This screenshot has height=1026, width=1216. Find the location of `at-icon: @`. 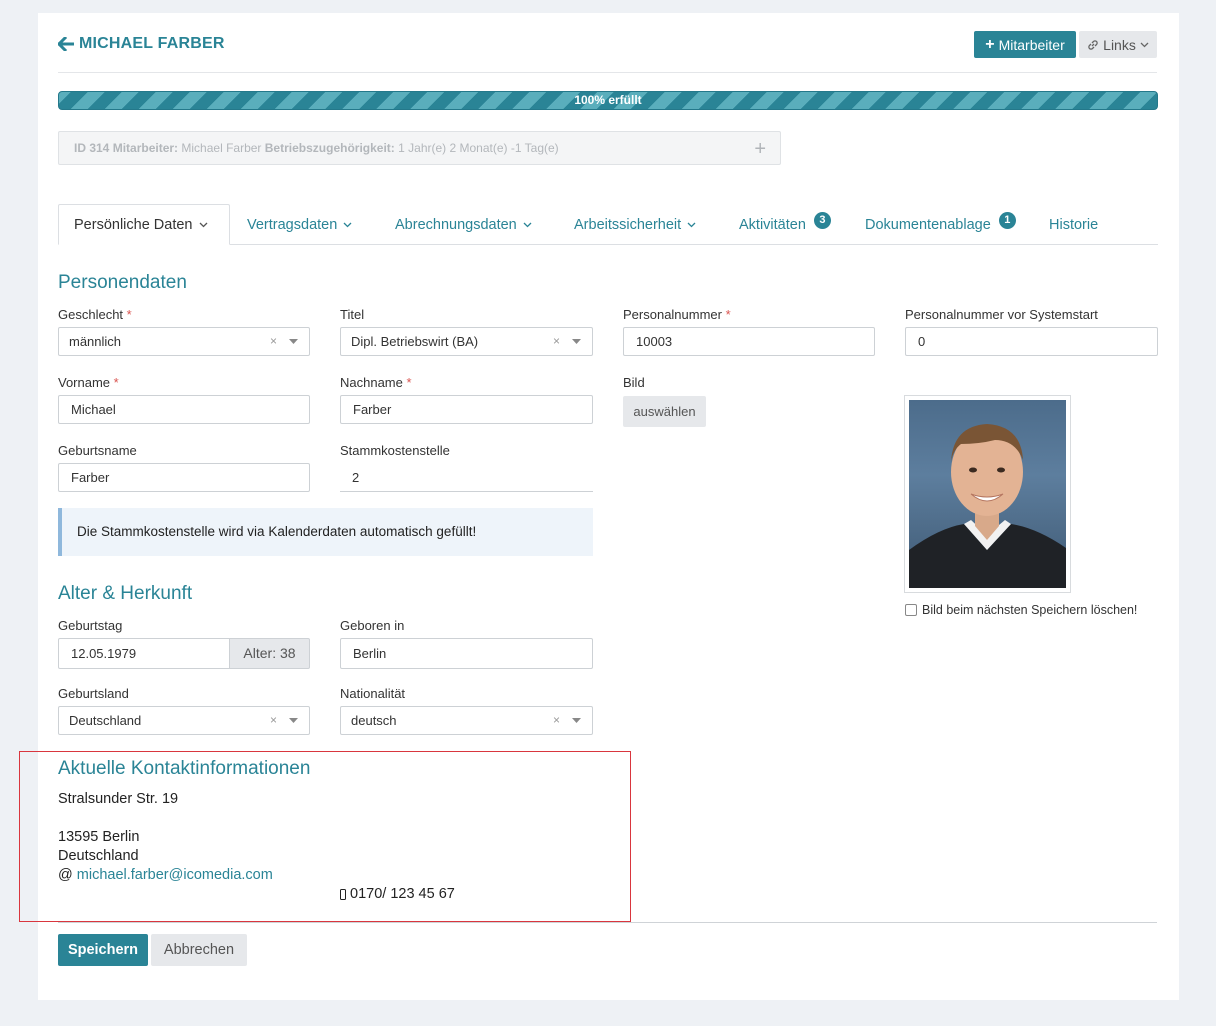

at-icon: @ is located at coordinates (65, 875).